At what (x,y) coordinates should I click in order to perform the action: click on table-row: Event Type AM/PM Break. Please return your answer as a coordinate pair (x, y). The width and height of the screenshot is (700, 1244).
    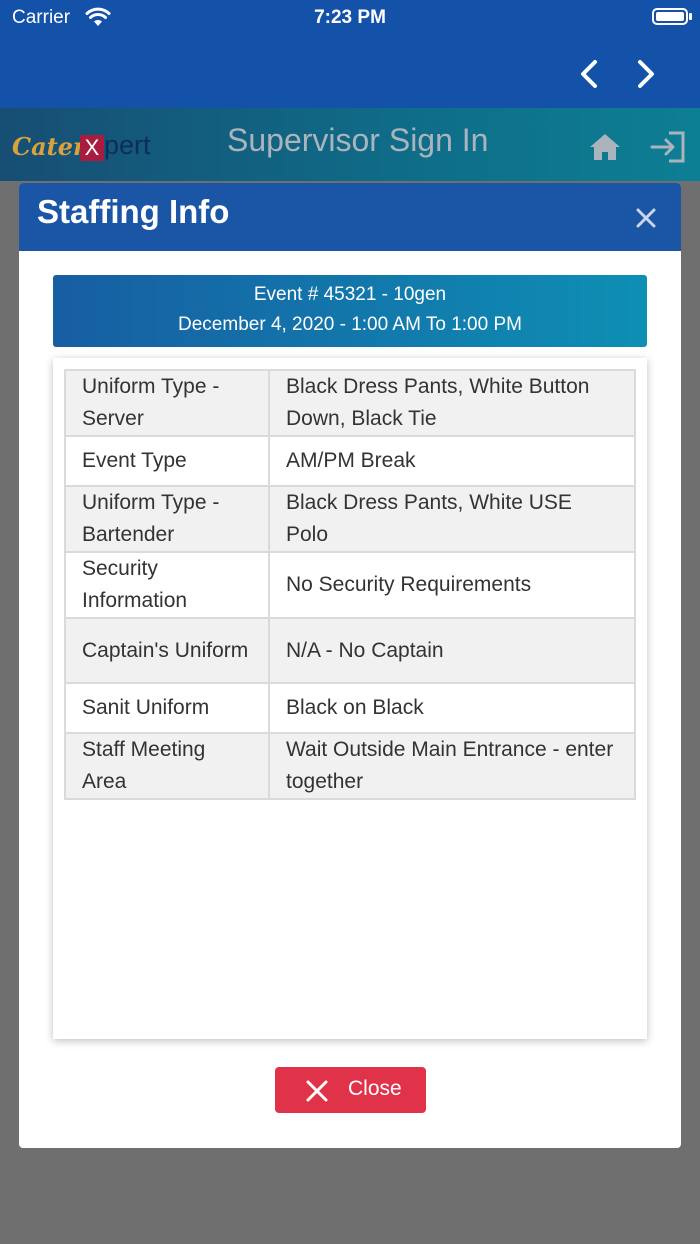
    Looking at the image, I should click on (350, 461).